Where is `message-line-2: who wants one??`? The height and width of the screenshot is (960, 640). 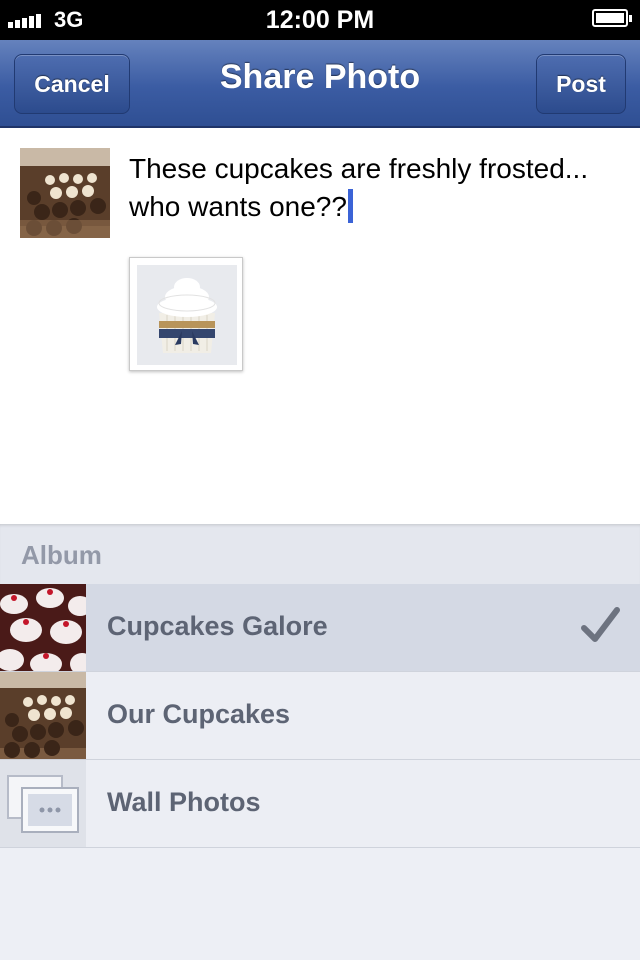 message-line-2: who wants one?? is located at coordinates (238, 206).